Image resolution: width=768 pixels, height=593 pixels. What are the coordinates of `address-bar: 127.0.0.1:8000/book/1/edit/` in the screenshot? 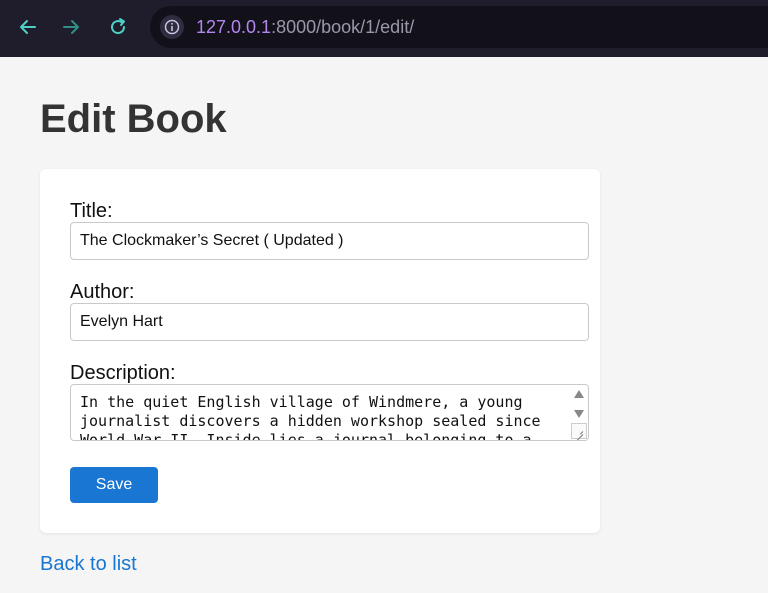 It's located at (459, 27).